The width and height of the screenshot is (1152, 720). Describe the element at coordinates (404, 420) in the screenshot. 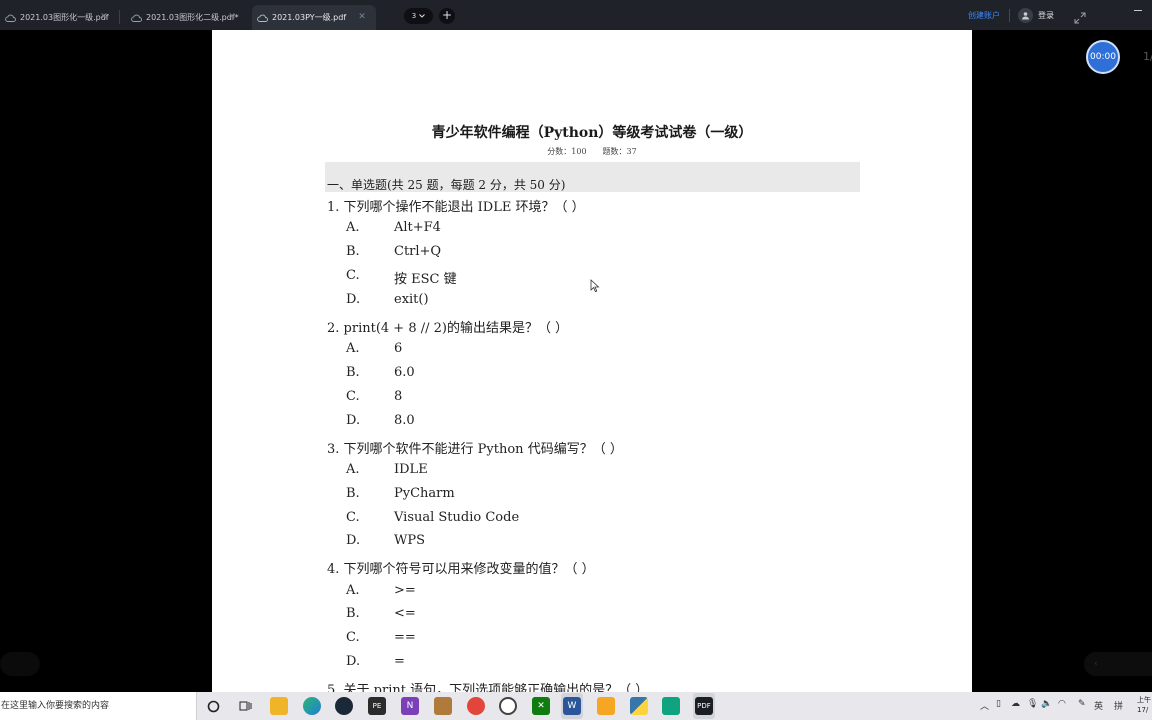

I see `option-text: 8.0` at that location.